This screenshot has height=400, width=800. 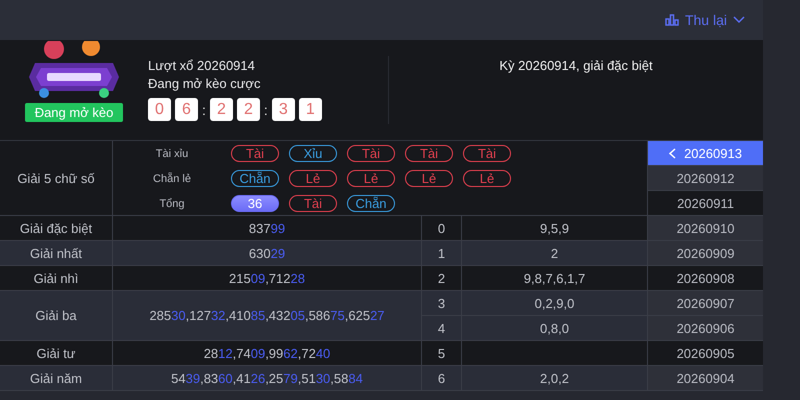 What do you see at coordinates (267, 316) in the screenshot?
I see `prize-numbers: 28530,12732,41085,43205,58675,62527` at bounding box center [267, 316].